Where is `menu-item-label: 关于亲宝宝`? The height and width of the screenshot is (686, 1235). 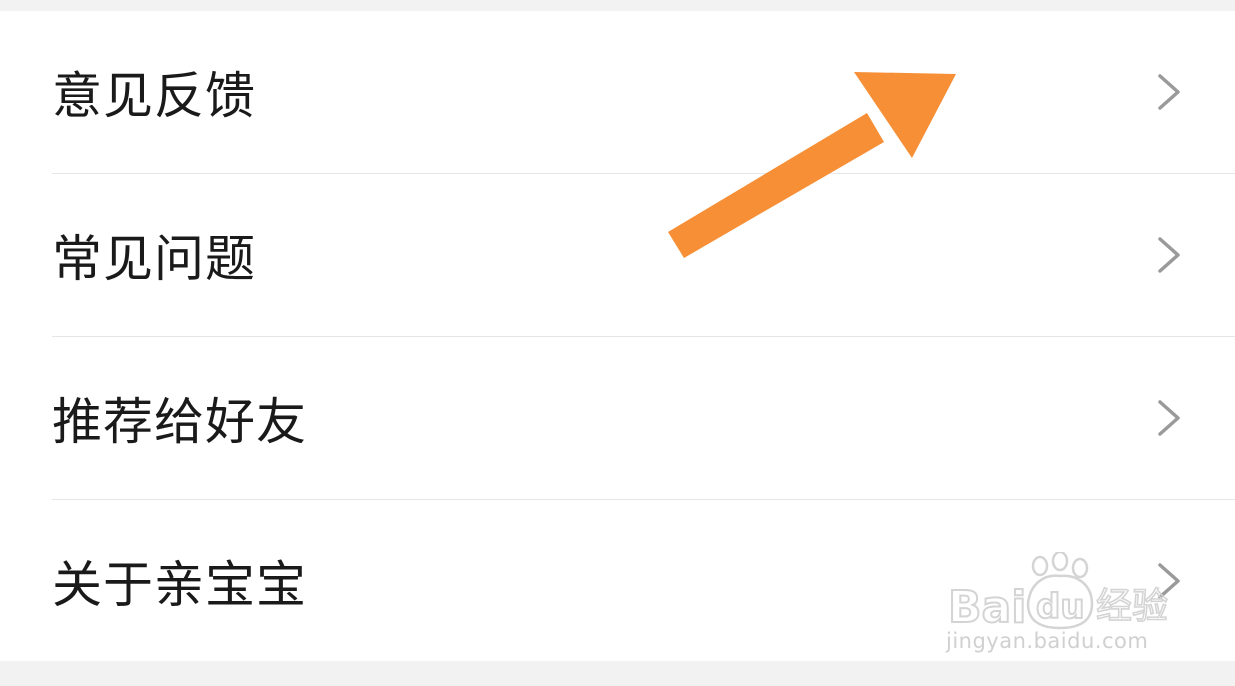
menu-item-label: 关于亲宝宝 is located at coordinates (179, 585).